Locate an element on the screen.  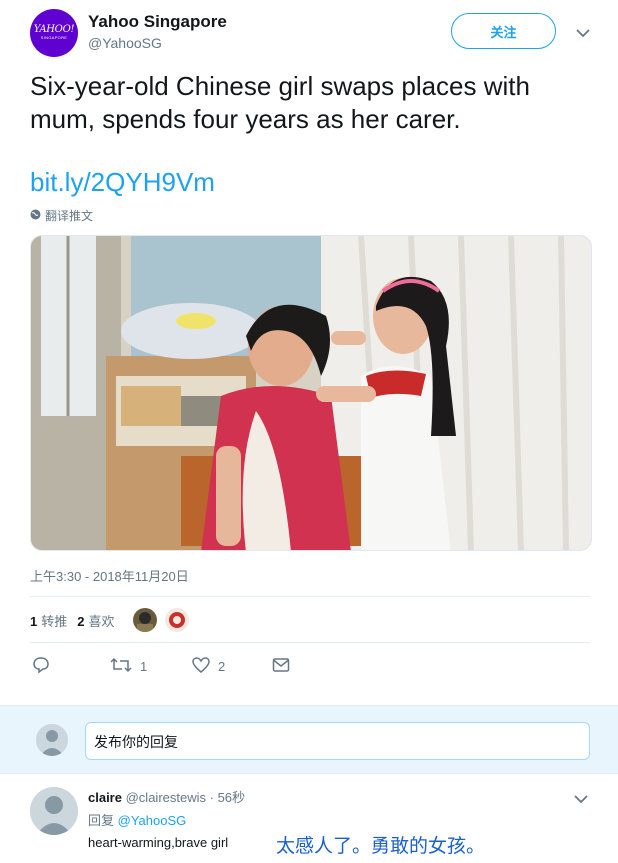
tweet-link: bit.ly/2QYH9Vm is located at coordinates (122, 182).